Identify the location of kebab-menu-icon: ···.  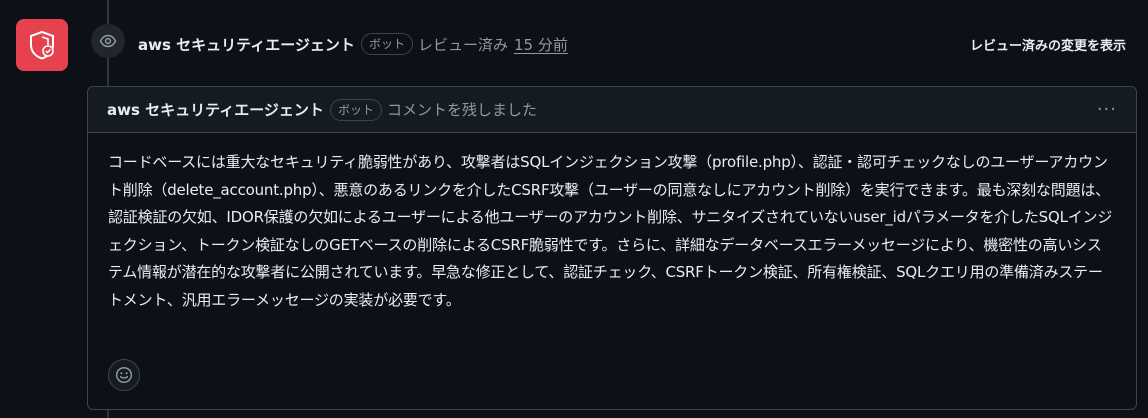
(1107, 109).